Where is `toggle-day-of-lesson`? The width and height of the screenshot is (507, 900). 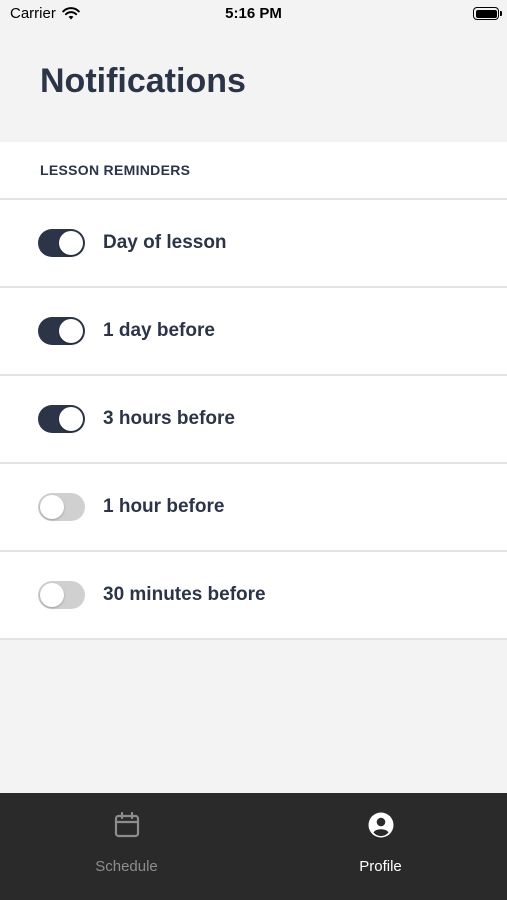 toggle-day-of-lesson is located at coordinates (61, 243).